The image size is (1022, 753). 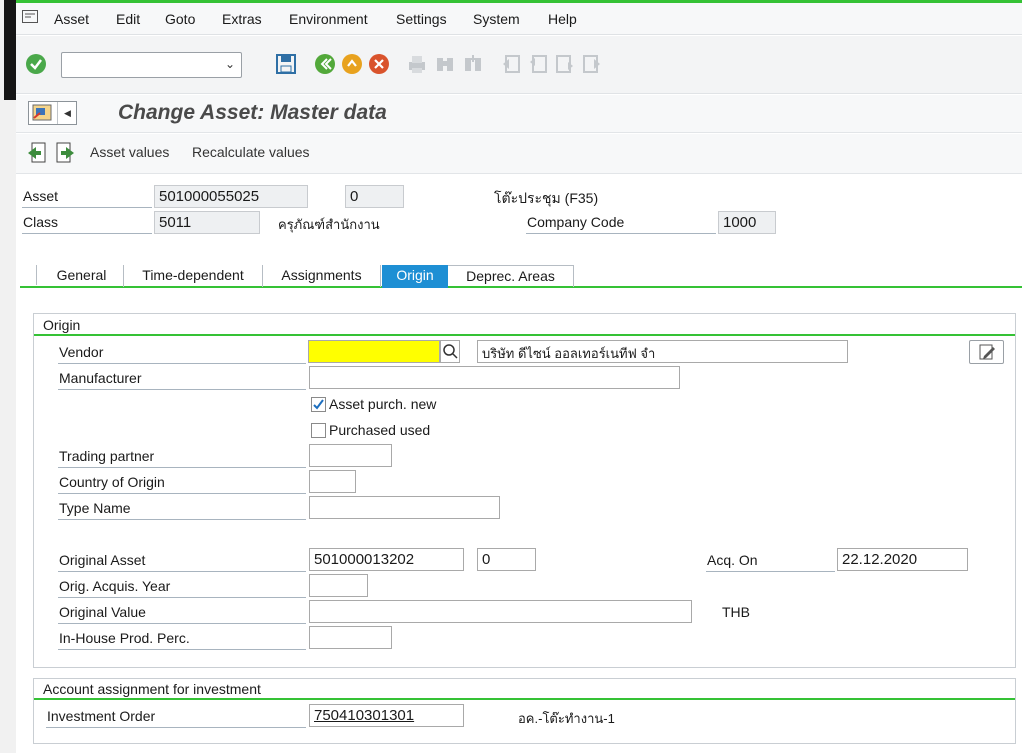 I want to click on original-value-label: Original Value, so click(x=102, y=612).